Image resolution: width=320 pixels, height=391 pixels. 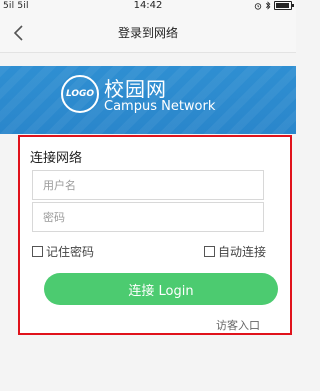 I want to click on password-input, so click(x=148, y=217).